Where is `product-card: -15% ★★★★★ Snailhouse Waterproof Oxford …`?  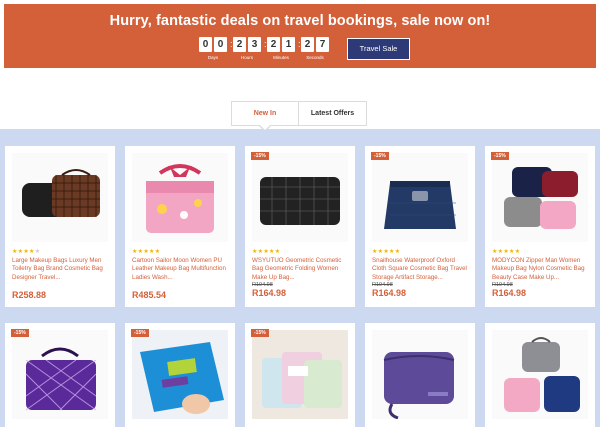
product-card: -15% ★★★★★ Snailhouse Waterproof Oxford … is located at coordinates (420, 226).